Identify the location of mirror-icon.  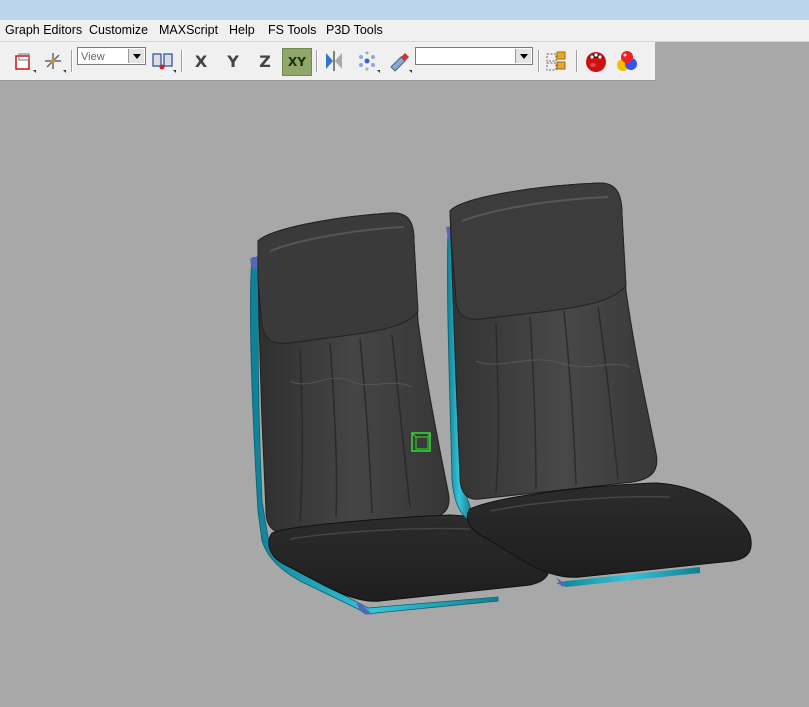
(334, 61).